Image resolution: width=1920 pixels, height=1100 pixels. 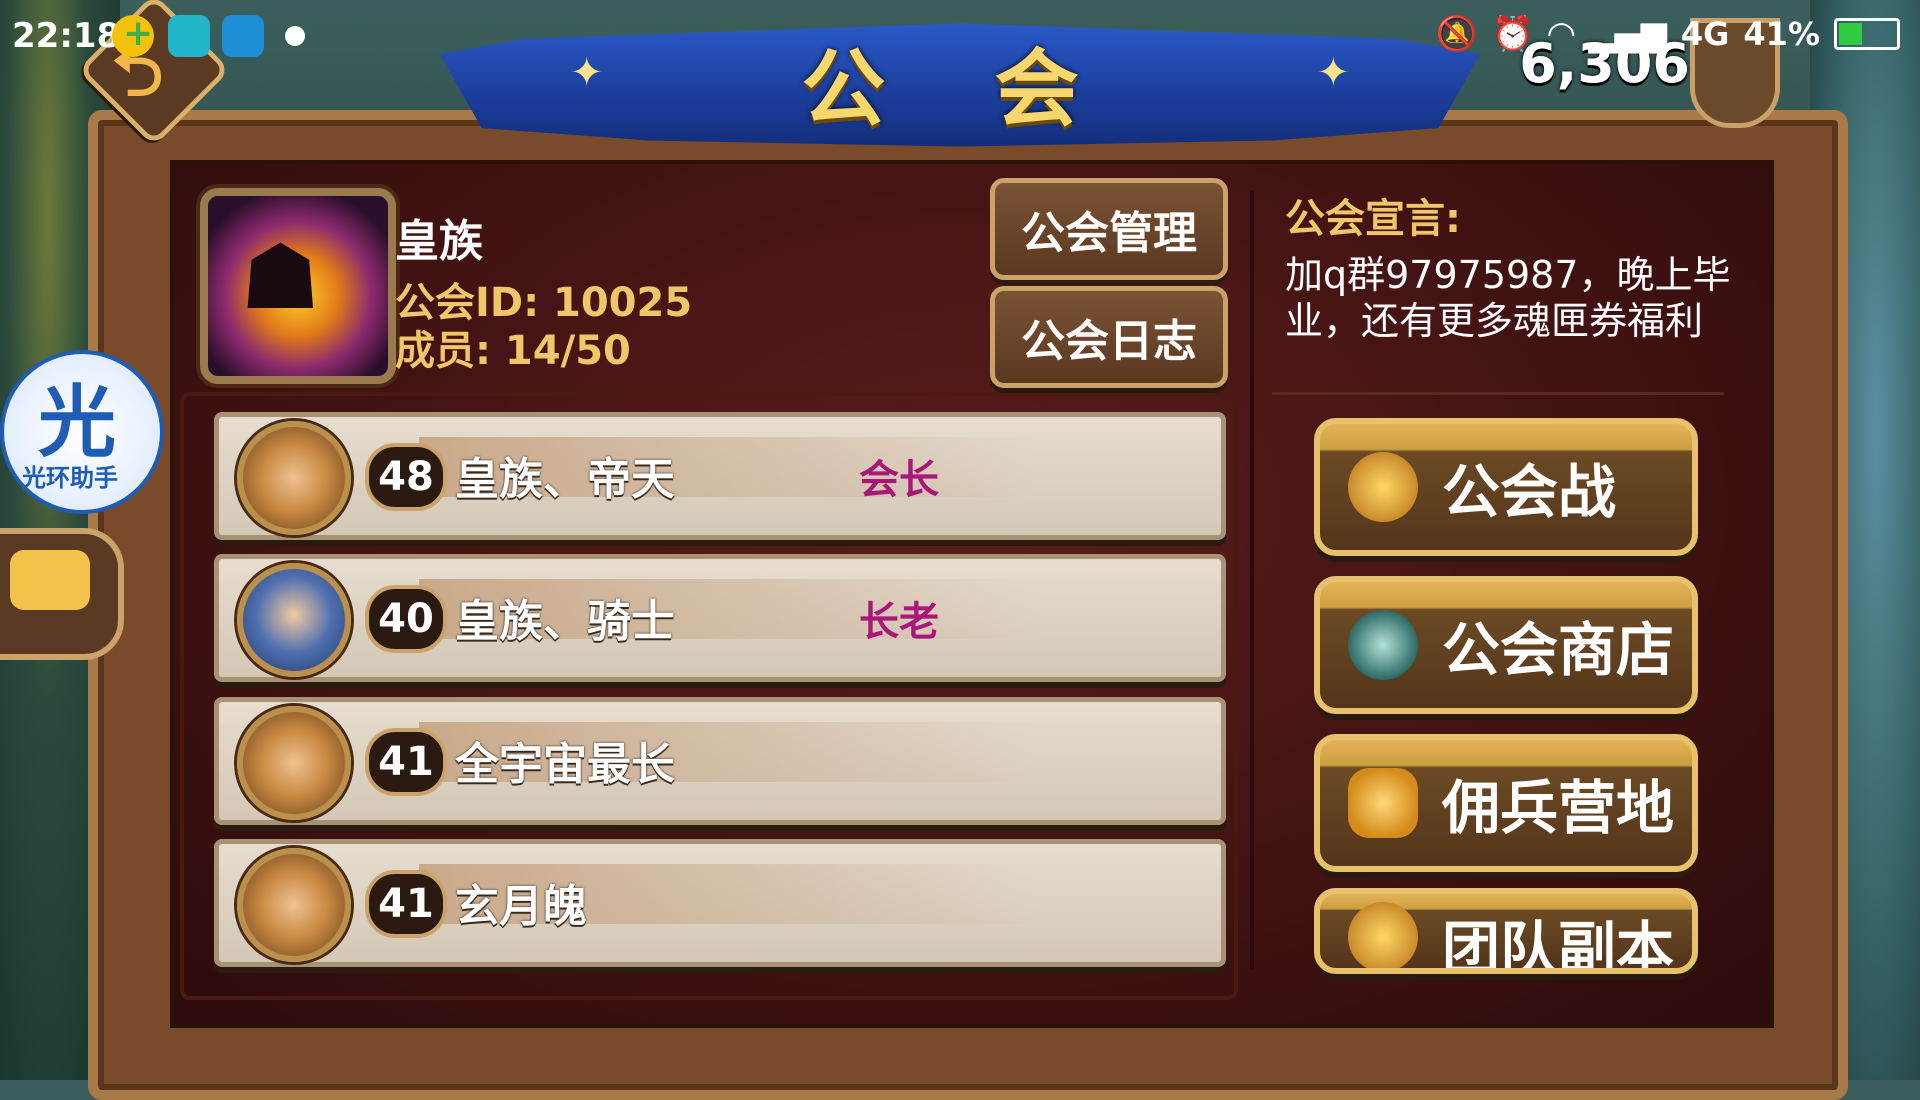 I want to click on member-name: 皇族、骑士, so click(x=565, y=621).